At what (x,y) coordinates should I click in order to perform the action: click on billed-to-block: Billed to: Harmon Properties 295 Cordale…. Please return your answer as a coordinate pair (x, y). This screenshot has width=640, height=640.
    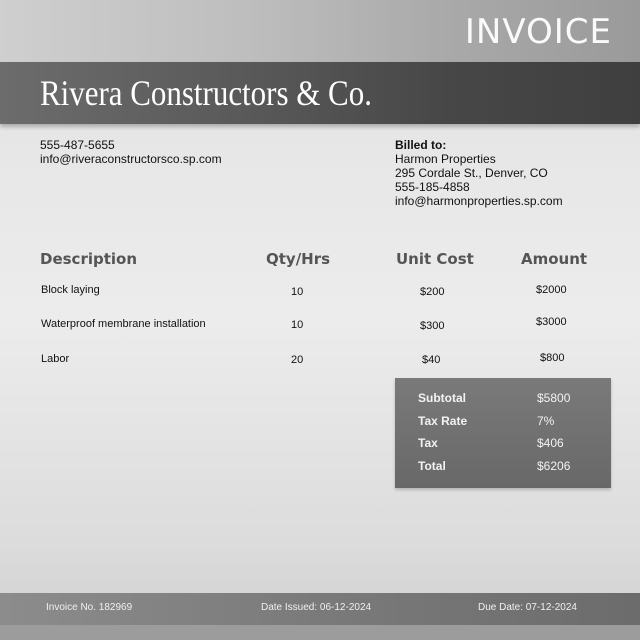
    Looking at the image, I should click on (479, 173).